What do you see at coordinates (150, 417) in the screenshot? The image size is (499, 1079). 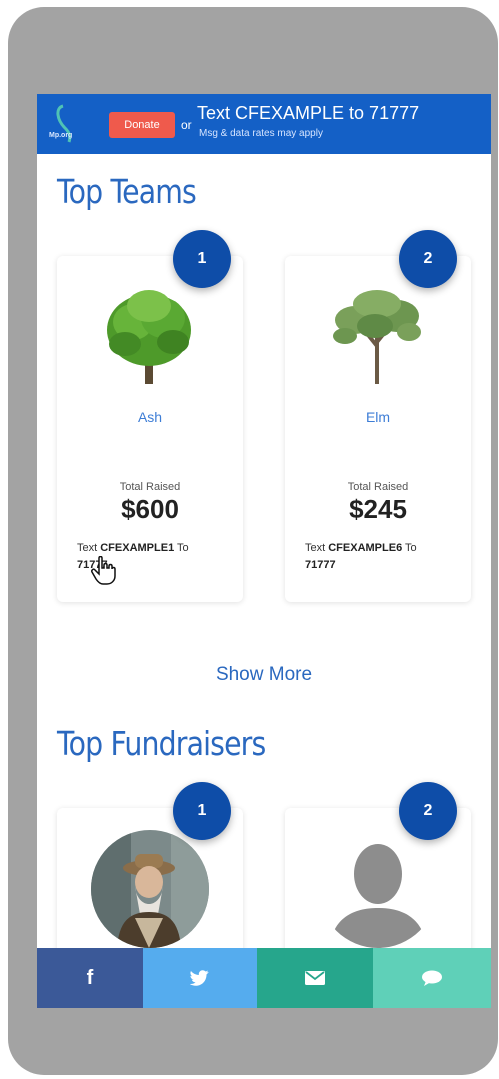 I see `team-name: Ash` at bounding box center [150, 417].